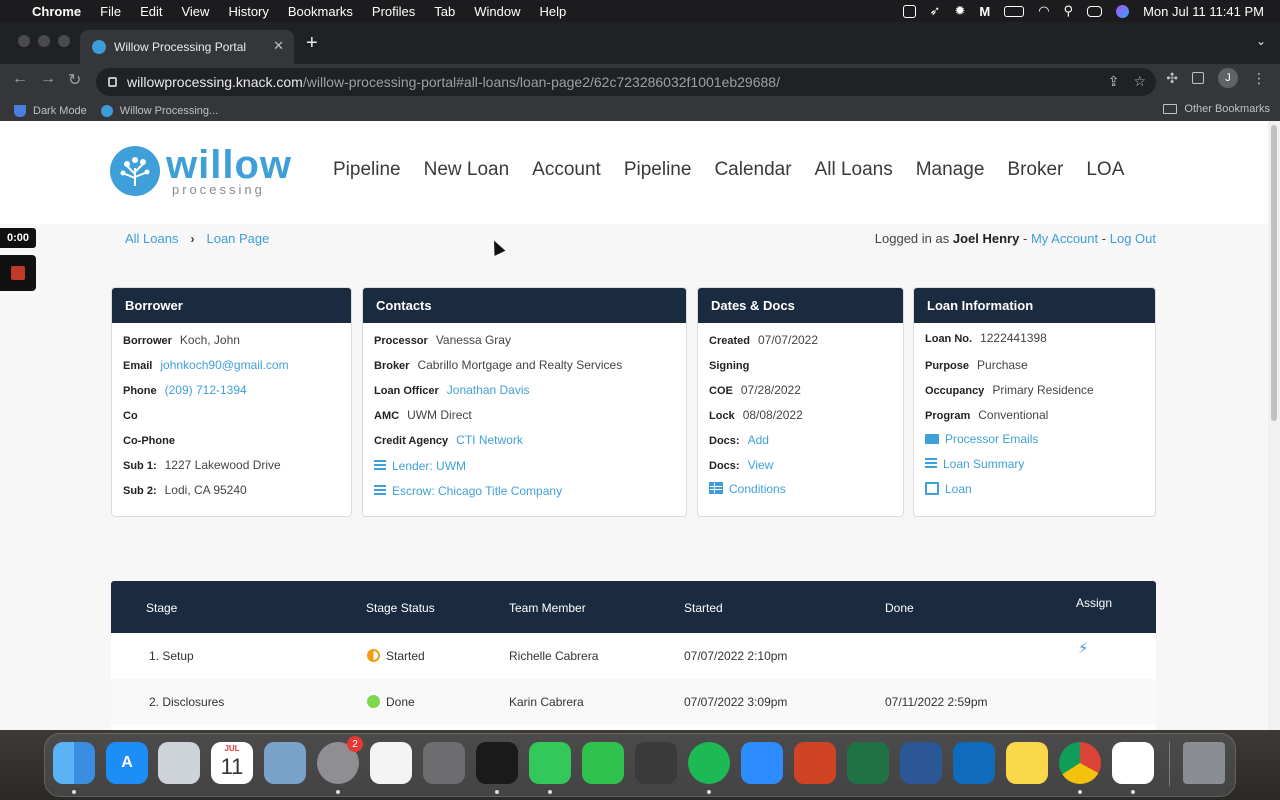 The image size is (1280, 800). I want to click on docs-add-link: Add, so click(758, 440).